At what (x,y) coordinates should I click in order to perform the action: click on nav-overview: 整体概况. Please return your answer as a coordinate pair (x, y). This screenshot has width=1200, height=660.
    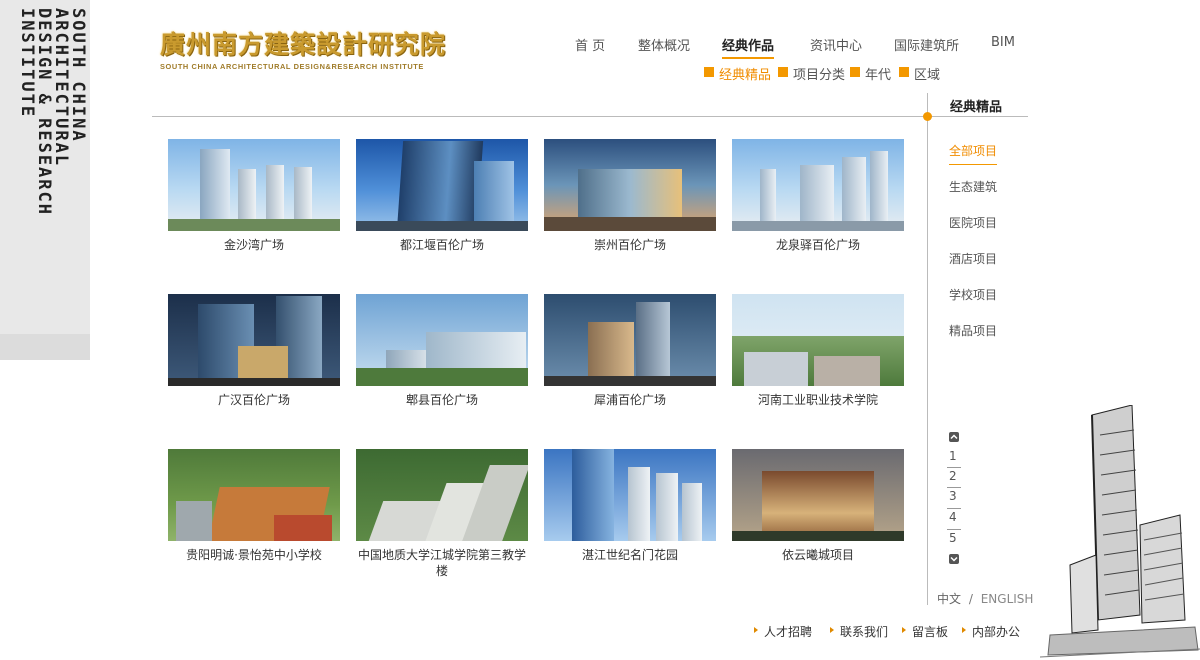
    Looking at the image, I should click on (664, 44).